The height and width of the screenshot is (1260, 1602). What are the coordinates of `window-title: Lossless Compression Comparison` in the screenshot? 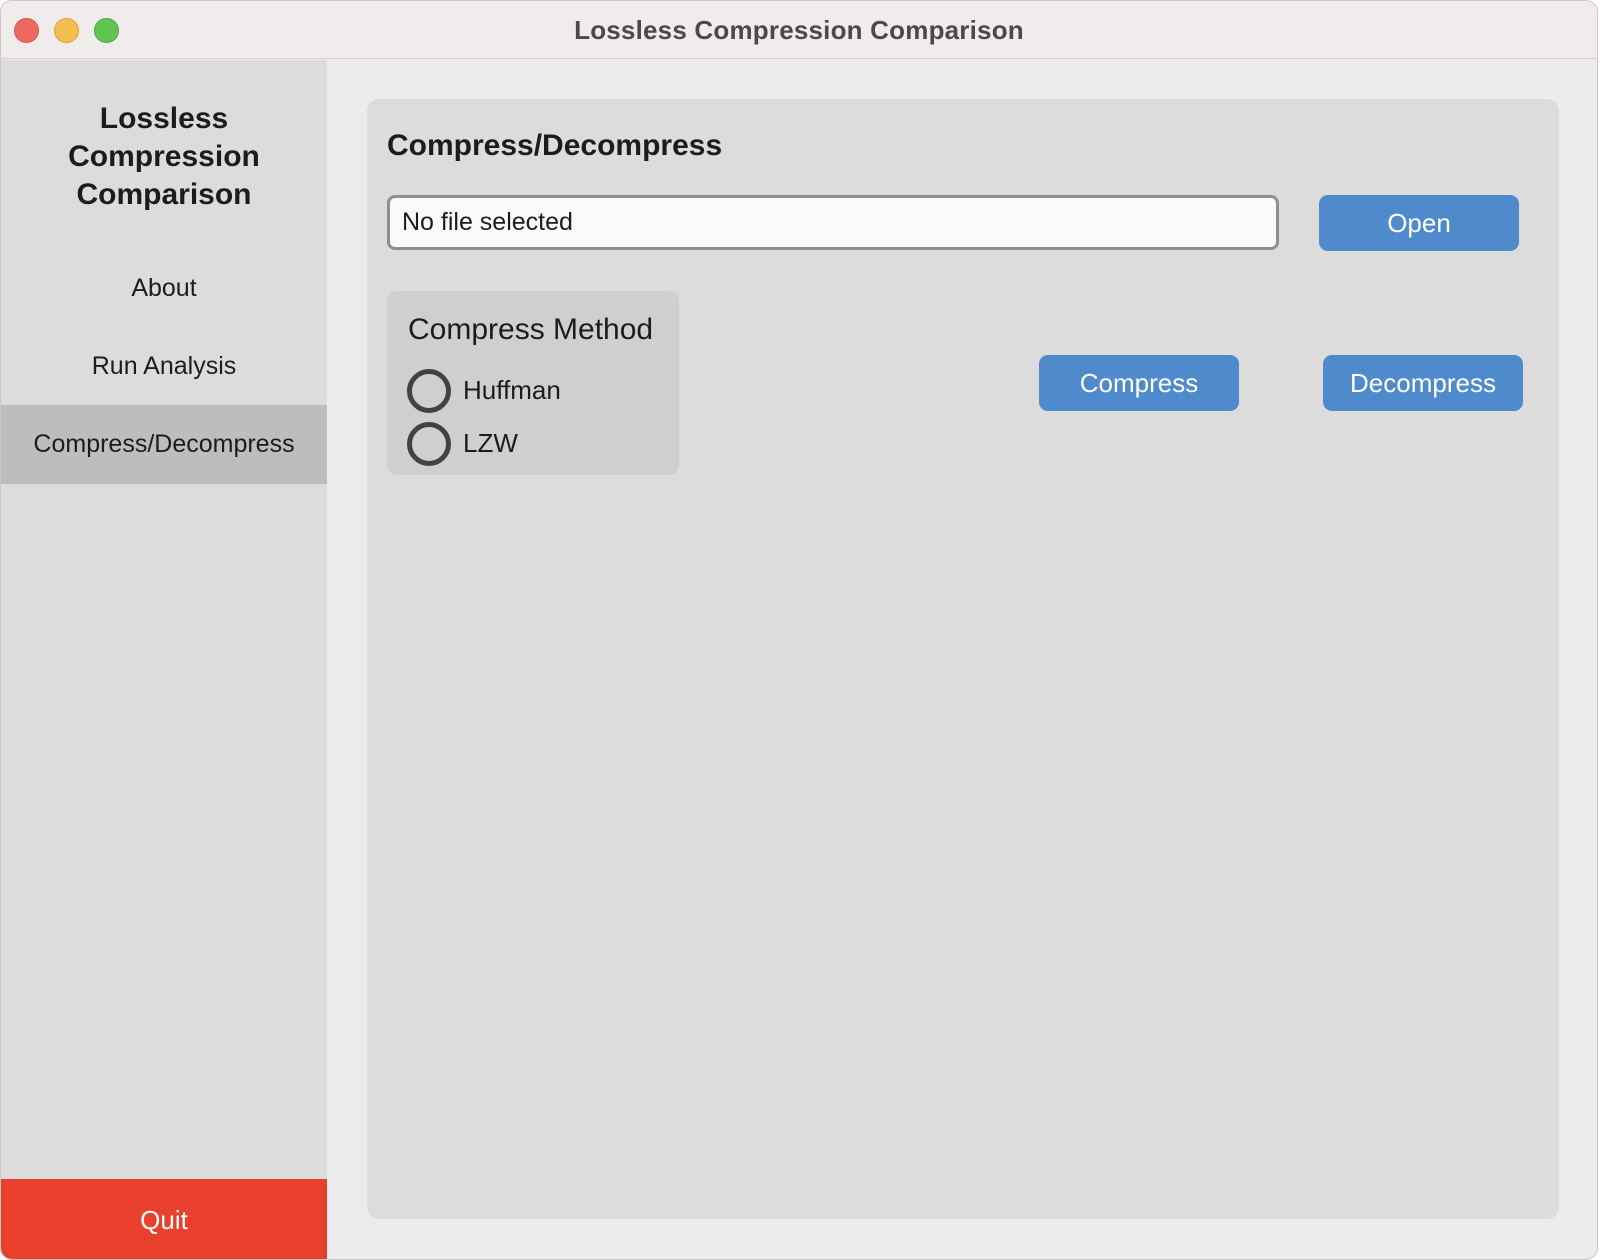 It's located at (799, 30).